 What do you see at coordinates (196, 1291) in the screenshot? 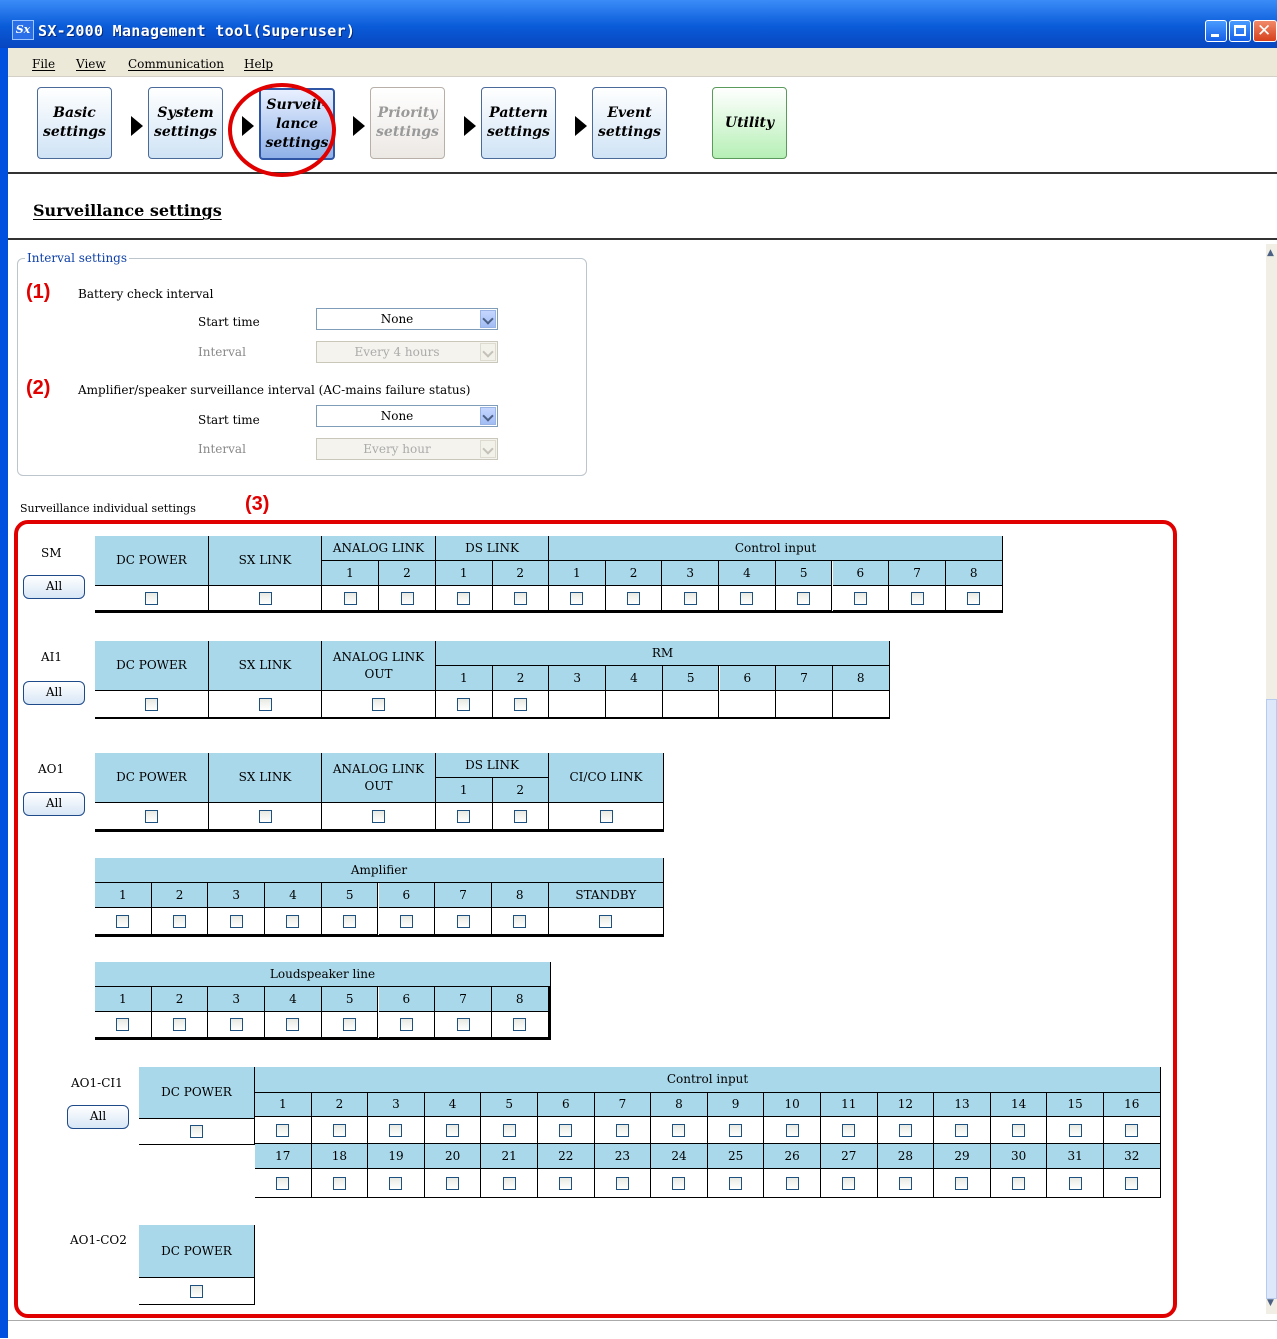
I see `ao1-co2-dc-power-checkbox` at bounding box center [196, 1291].